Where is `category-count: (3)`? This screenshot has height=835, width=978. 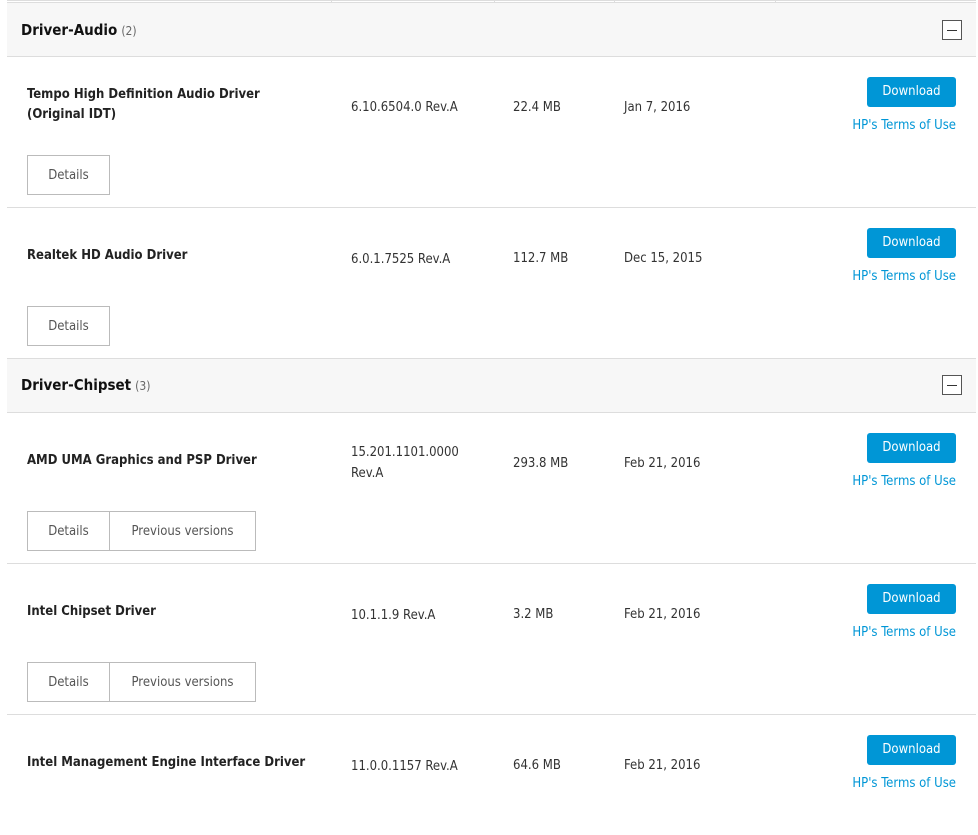 category-count: (3) is located at coordinates (143, 386).